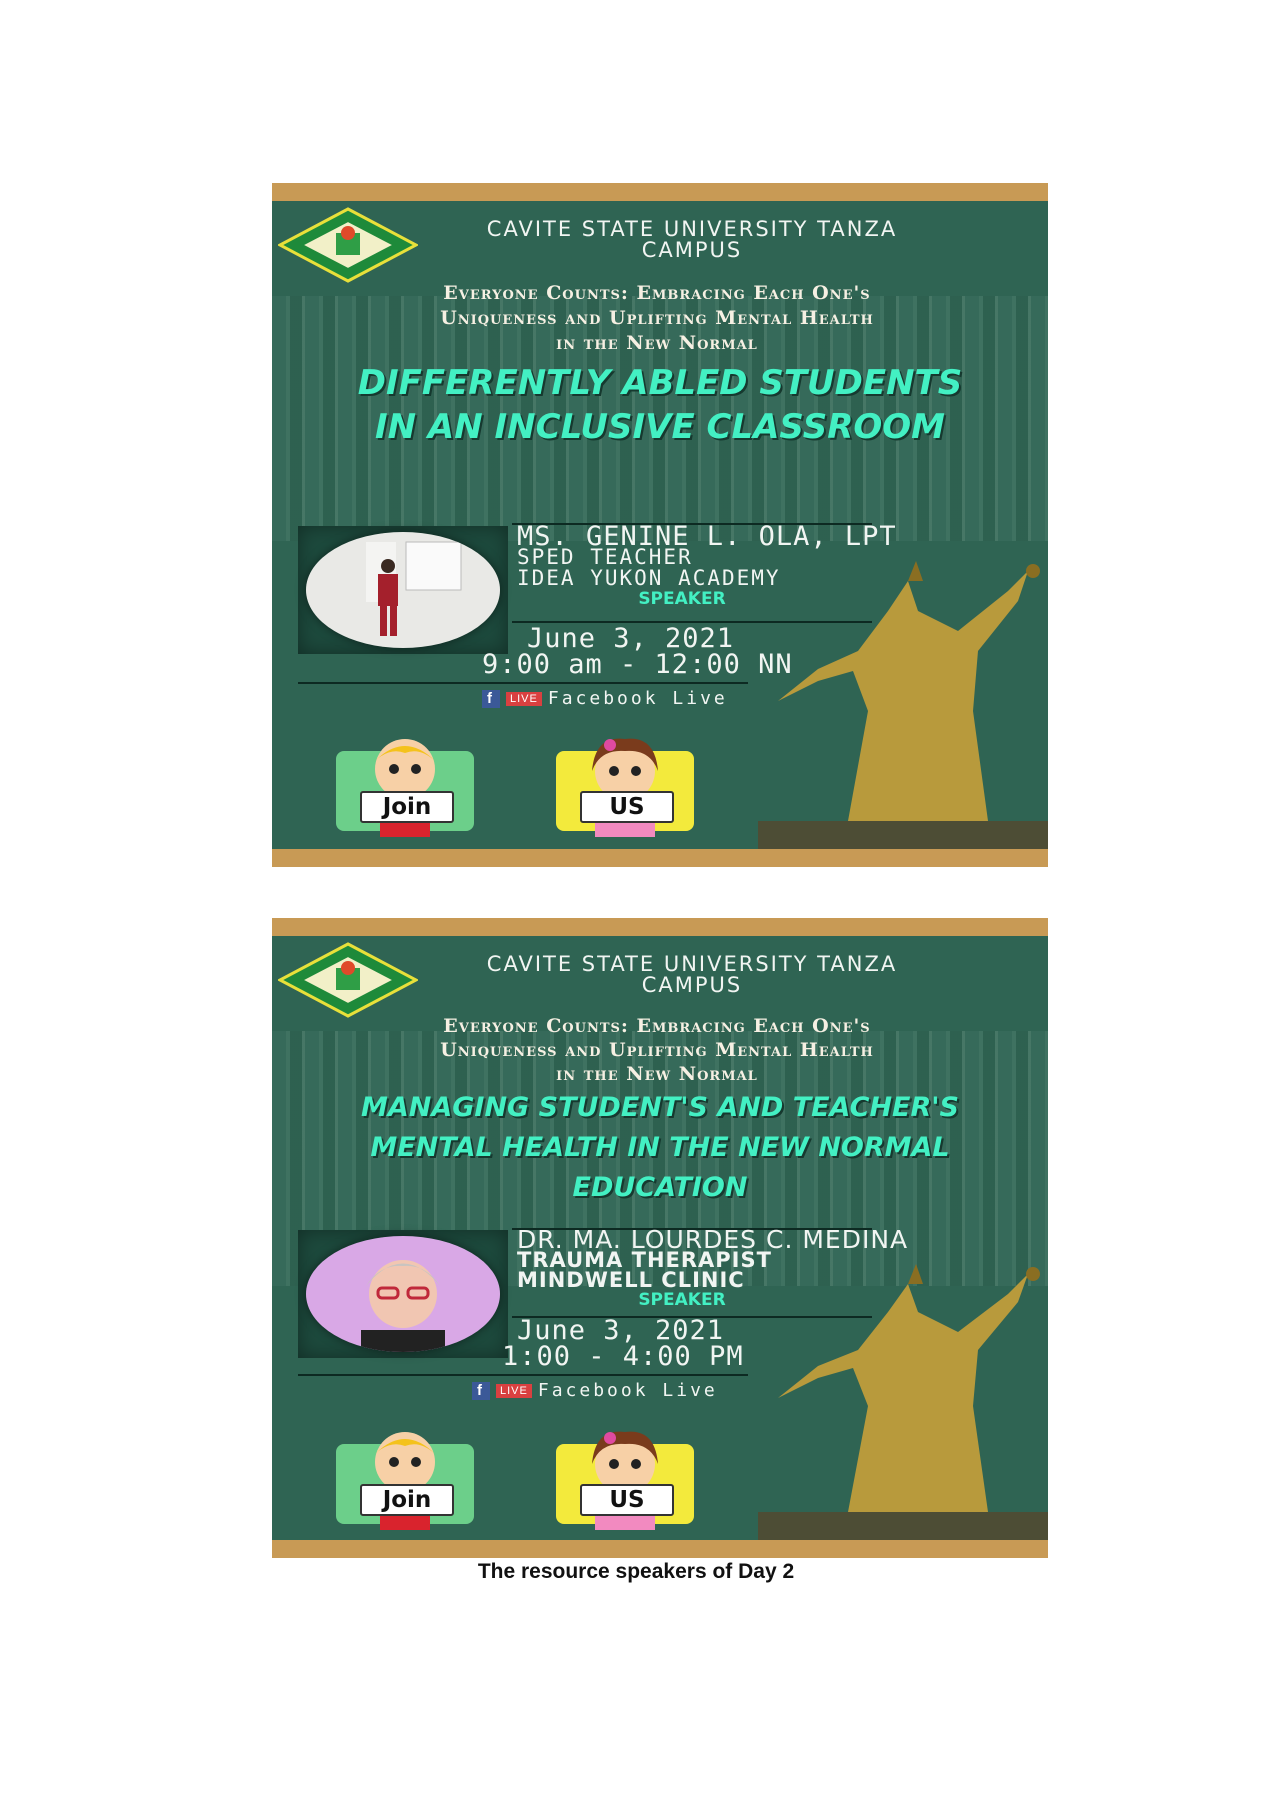  Describe the element at coordinates (713, 1239) in the screenshot. I see `speaker-name: DR. MA. LOURDES C. MEDINA` at that location.